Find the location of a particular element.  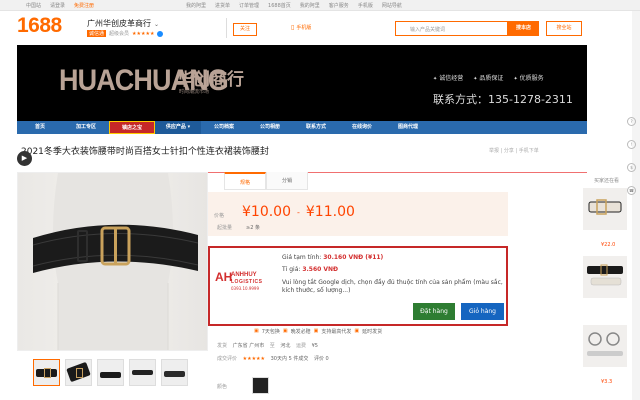

shipping-row: 发货 广东省 广州市 至 河北 运费 ¥5 is located at coordinates (269, 345).